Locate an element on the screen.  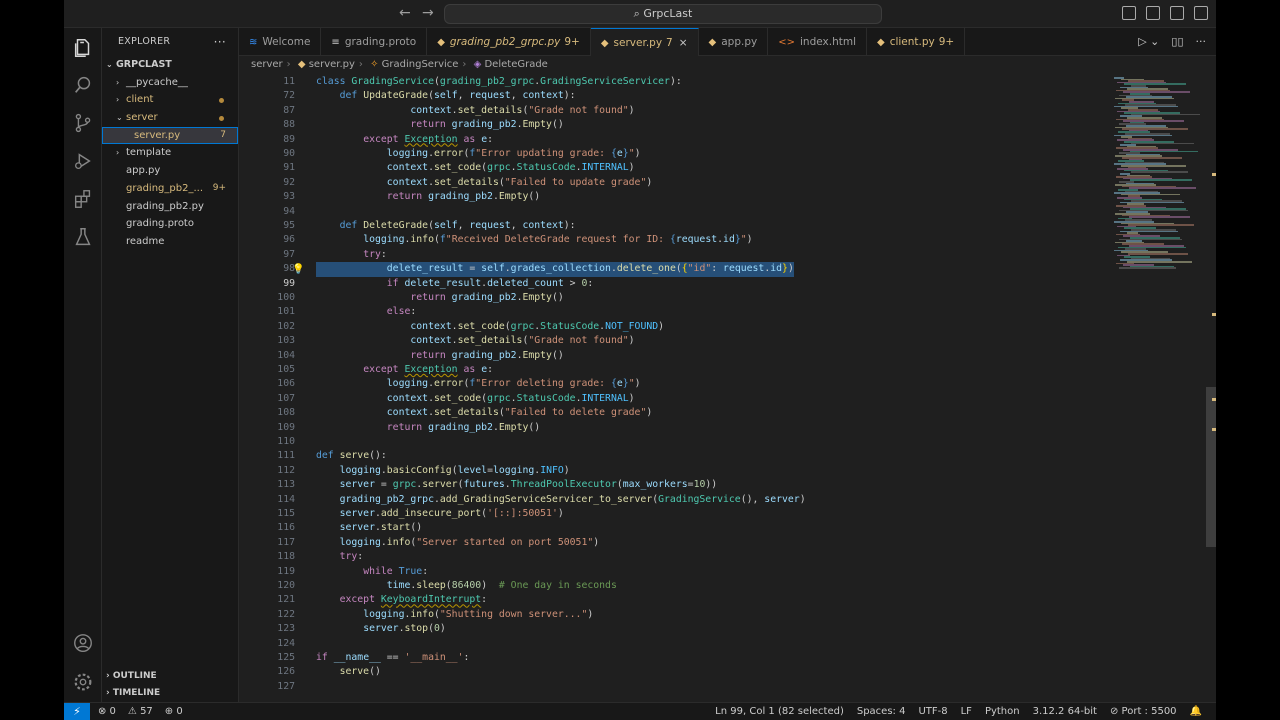
tree-item: server.py 7 is located at coordinates (170, 135).